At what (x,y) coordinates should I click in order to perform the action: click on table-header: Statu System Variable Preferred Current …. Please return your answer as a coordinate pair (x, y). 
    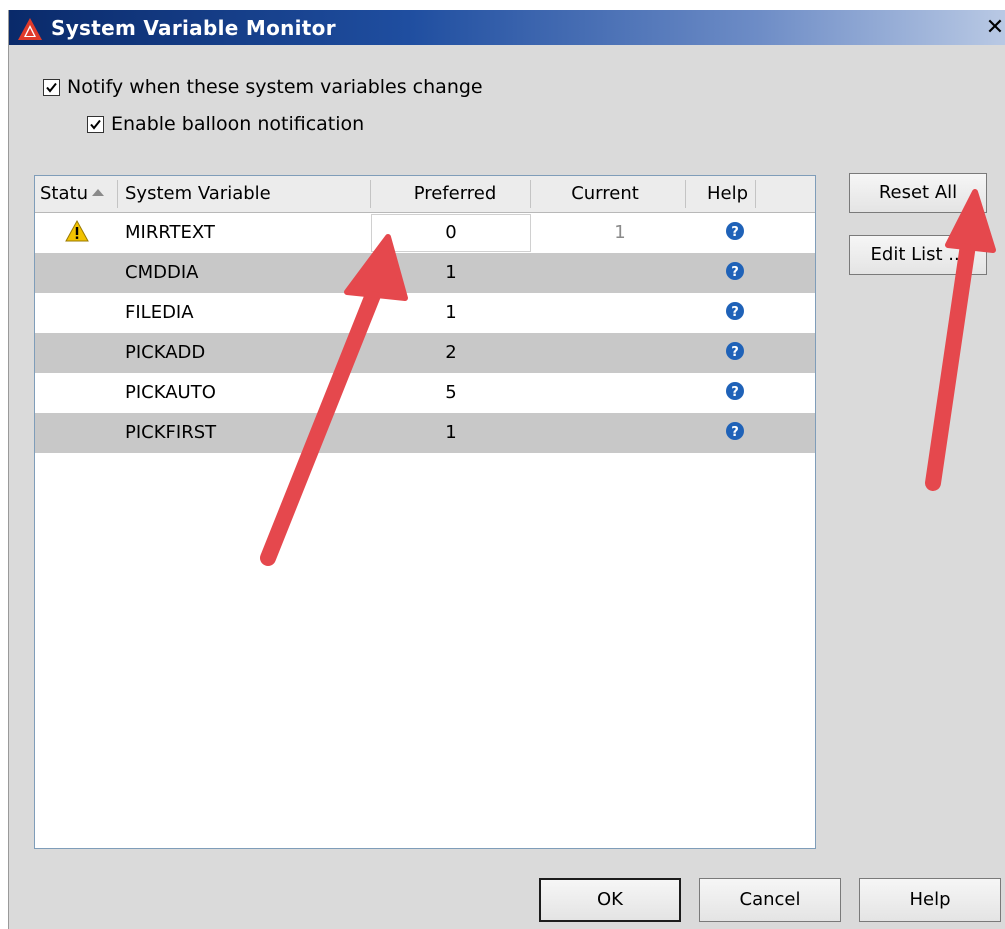
    Looking at the image, I should click on (425, 194).